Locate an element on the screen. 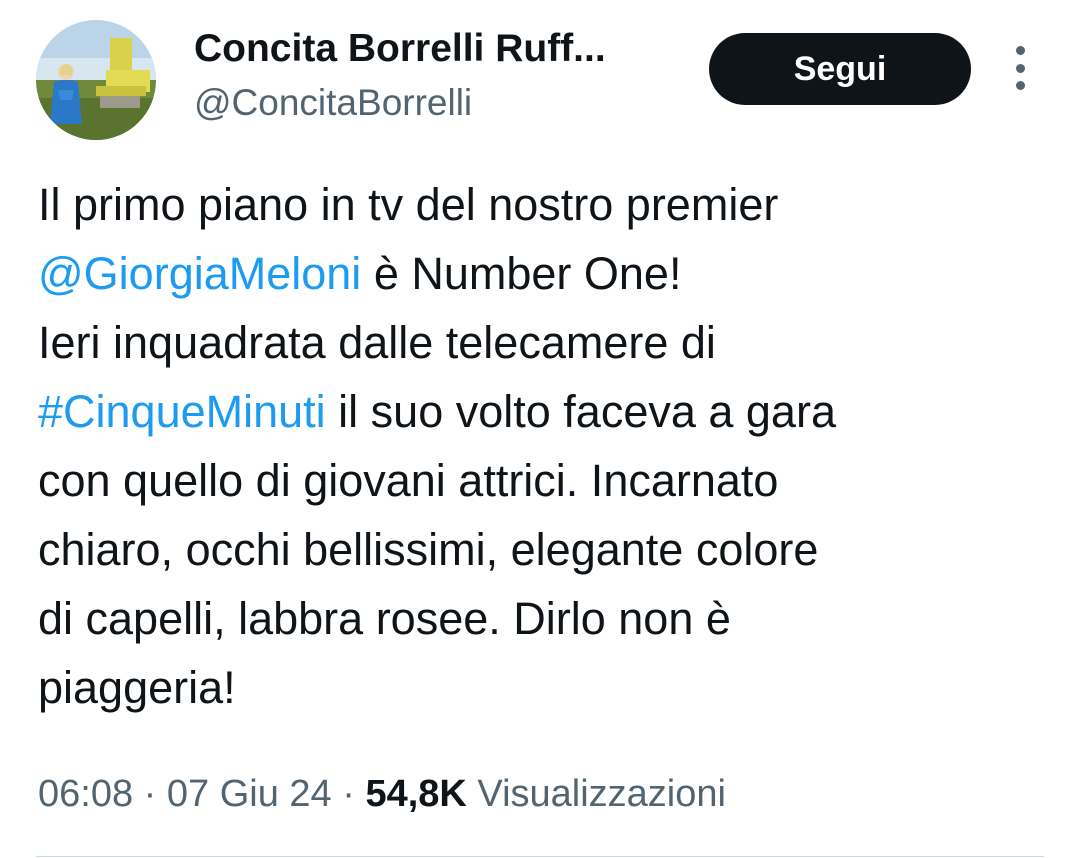  tweet-time: 06:08 is located at coordinates (85, 794).